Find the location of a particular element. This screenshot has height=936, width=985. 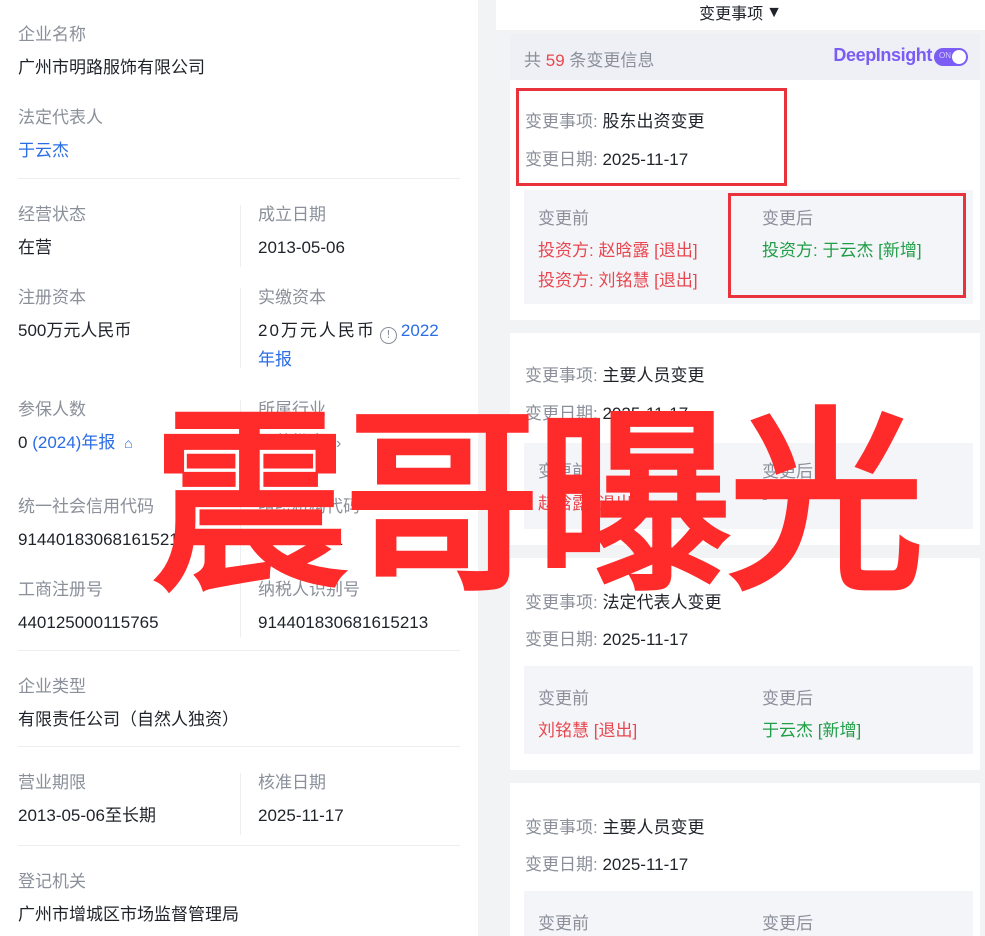

founded-field: 成立日期 2013-05-06 is located at coordinates (301, 232).